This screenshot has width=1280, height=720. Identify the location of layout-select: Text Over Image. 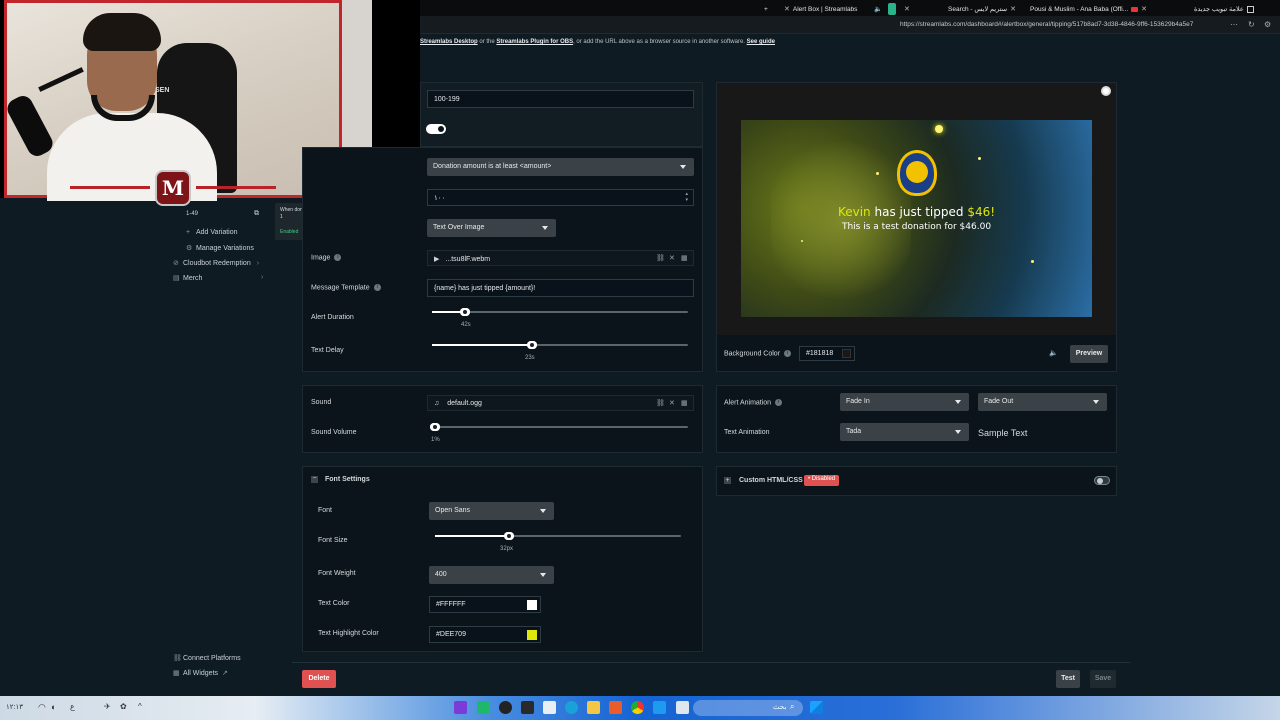
(491, 228).